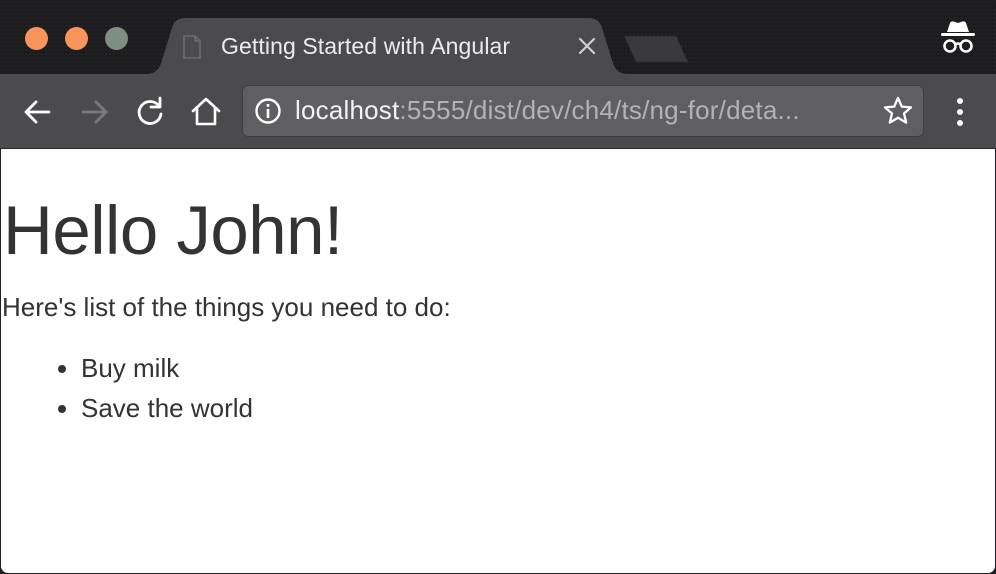 The height and width of the screenshot is (574, 996). Describe the element at coordinates (347, 110) in the screenshot. I see `url-host: localhost` at that location.